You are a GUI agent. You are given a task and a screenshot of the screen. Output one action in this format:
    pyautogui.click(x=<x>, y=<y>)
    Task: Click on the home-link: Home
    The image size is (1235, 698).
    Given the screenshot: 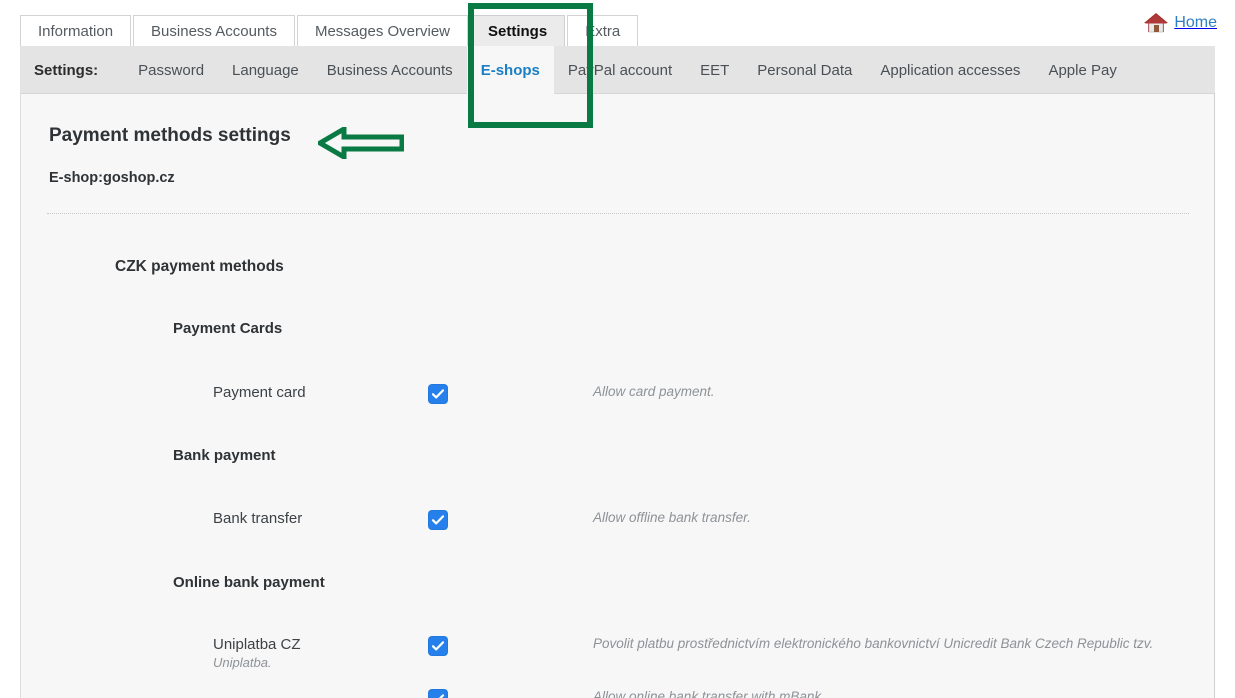 What is the action you would take?
    pyautogui.click(x=1180, y=23)
    